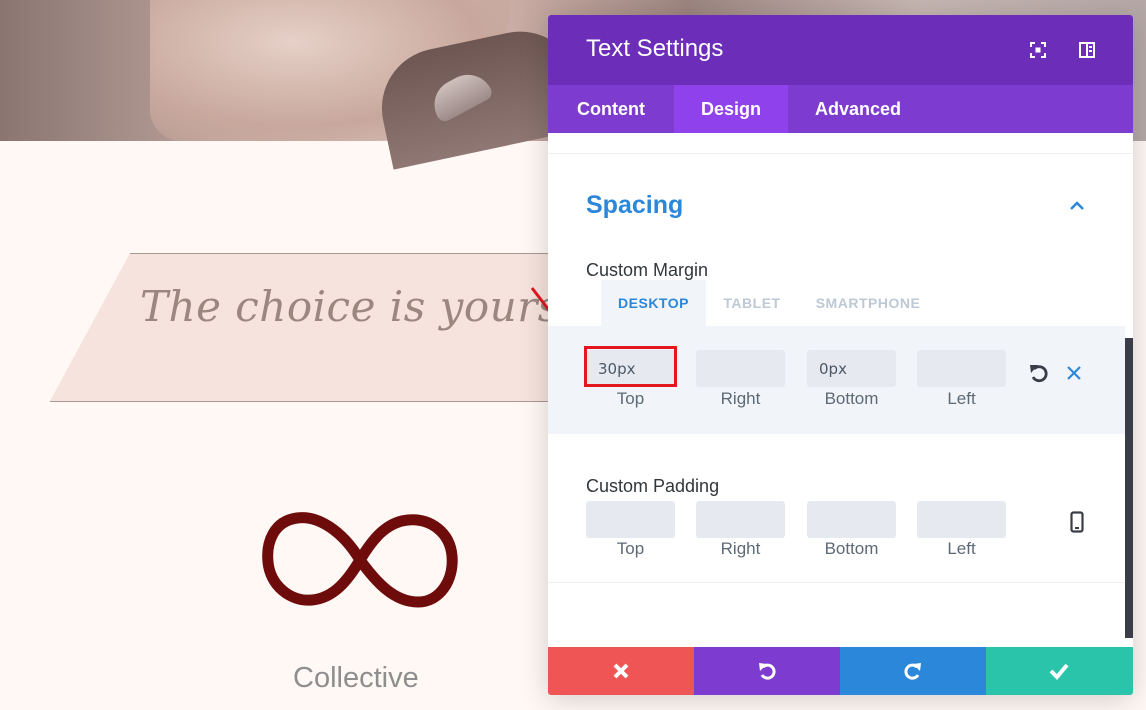  I want to click on discard-button, so click(621, 671).